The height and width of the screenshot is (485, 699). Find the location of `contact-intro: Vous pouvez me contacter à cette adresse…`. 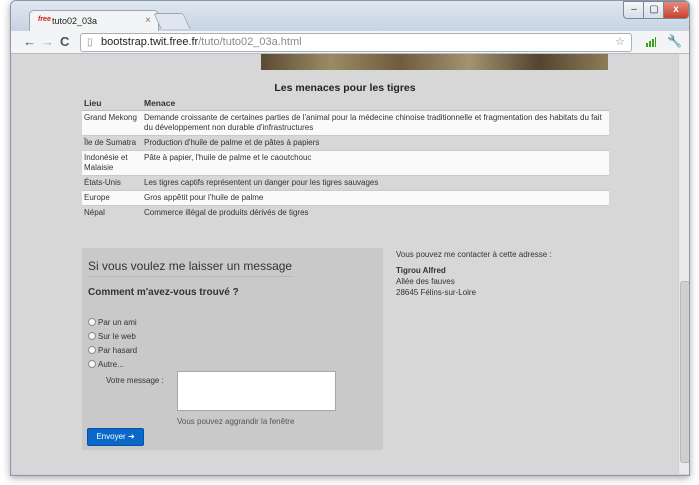

contact-intro: Vous pouvez me contacter à cette adresse… is located at coordinates (474, 254).